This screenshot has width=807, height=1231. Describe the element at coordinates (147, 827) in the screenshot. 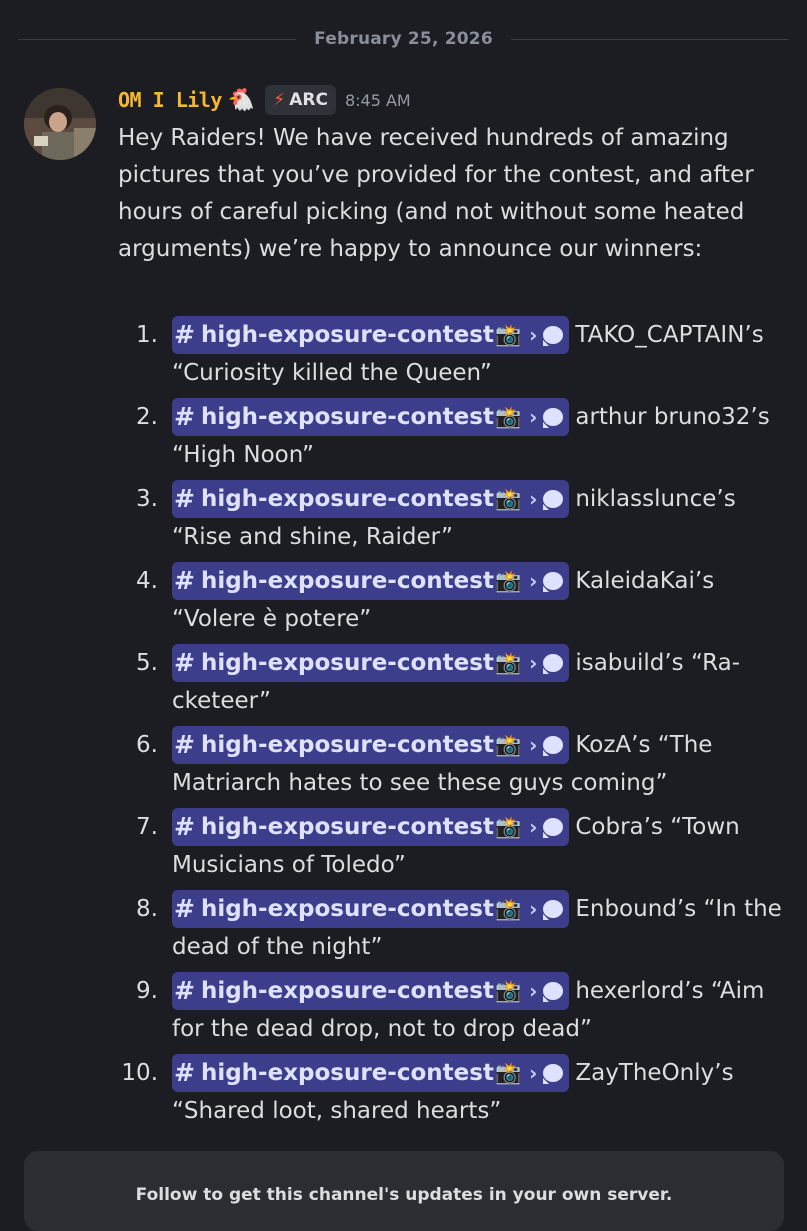

I see `winner-rank: 7.` at that location.